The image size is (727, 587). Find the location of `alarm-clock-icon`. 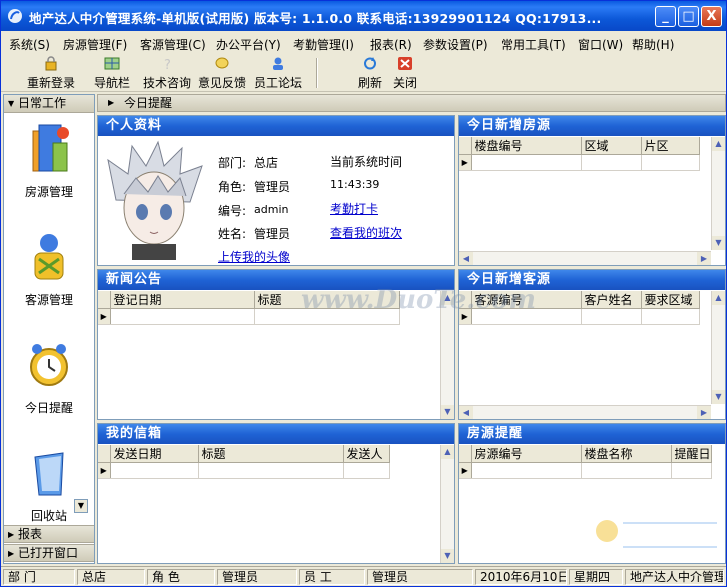

alarm-clock-icon is located at coordinates (49, 365).